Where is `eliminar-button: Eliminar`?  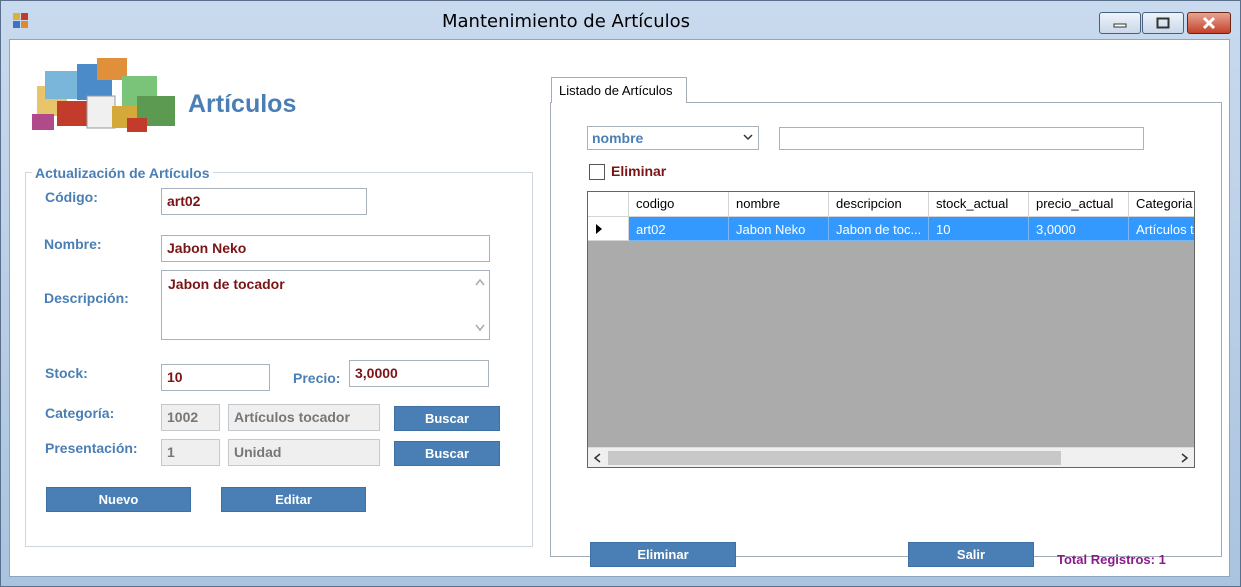 eliminar-button: Eliminar is located at coordinates (663, 554).